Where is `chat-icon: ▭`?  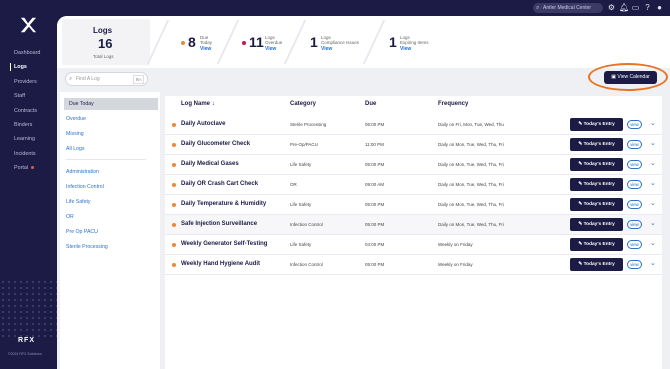 chat-icon: ▭ is located at coordinates (635, 7).